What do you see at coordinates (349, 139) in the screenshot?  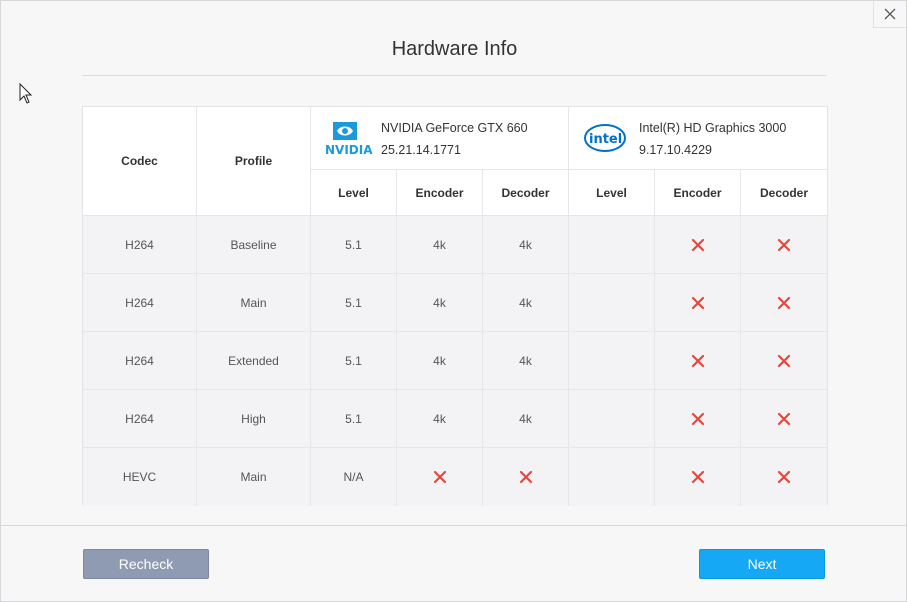 I see `nvidia-logo-icon: NVIDIA` at bounding box center [349, 139].